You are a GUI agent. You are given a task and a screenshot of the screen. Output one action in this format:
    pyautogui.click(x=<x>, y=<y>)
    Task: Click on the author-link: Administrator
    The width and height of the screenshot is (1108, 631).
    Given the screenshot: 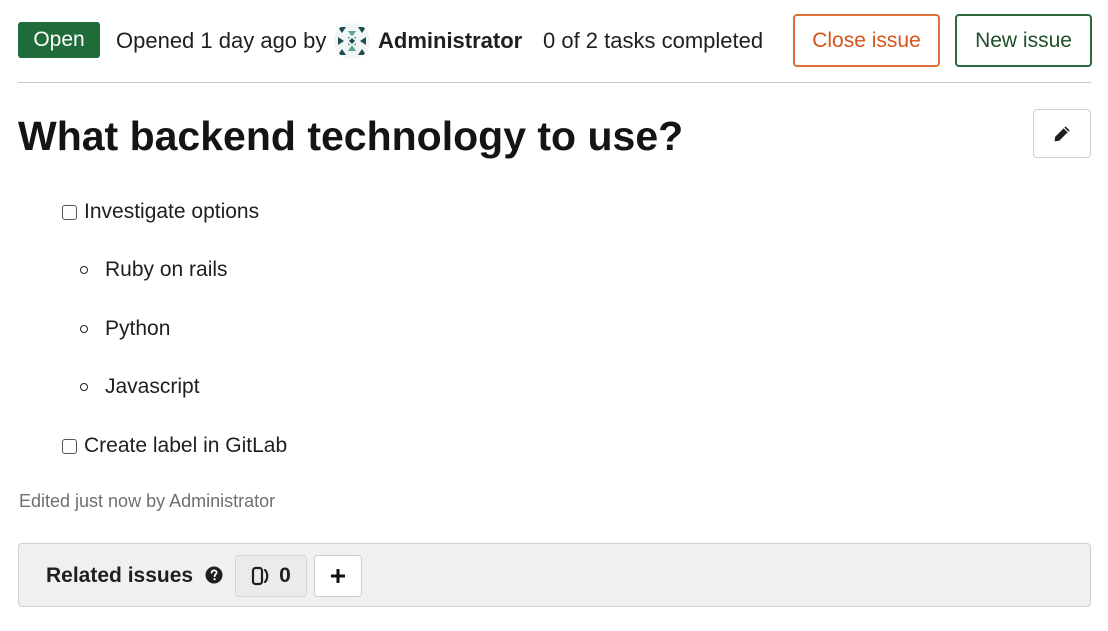 What is the action you would take?
    pyautogui.click(x=450, y=41)
    